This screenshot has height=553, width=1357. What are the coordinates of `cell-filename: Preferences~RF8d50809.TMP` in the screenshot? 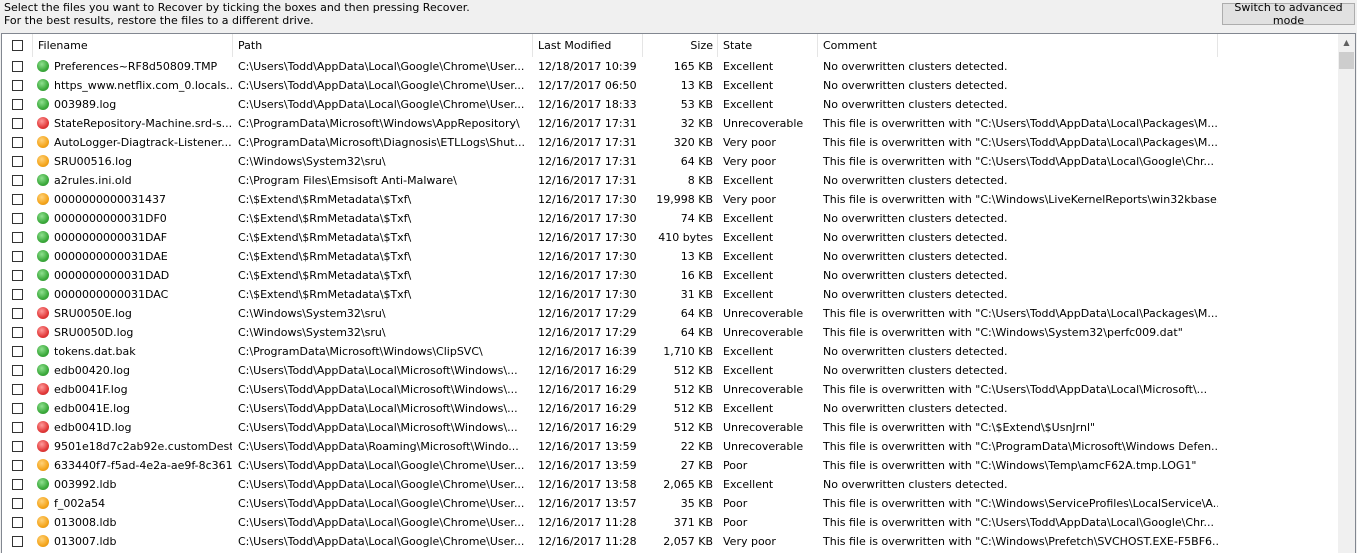 It's located at (136, 66).